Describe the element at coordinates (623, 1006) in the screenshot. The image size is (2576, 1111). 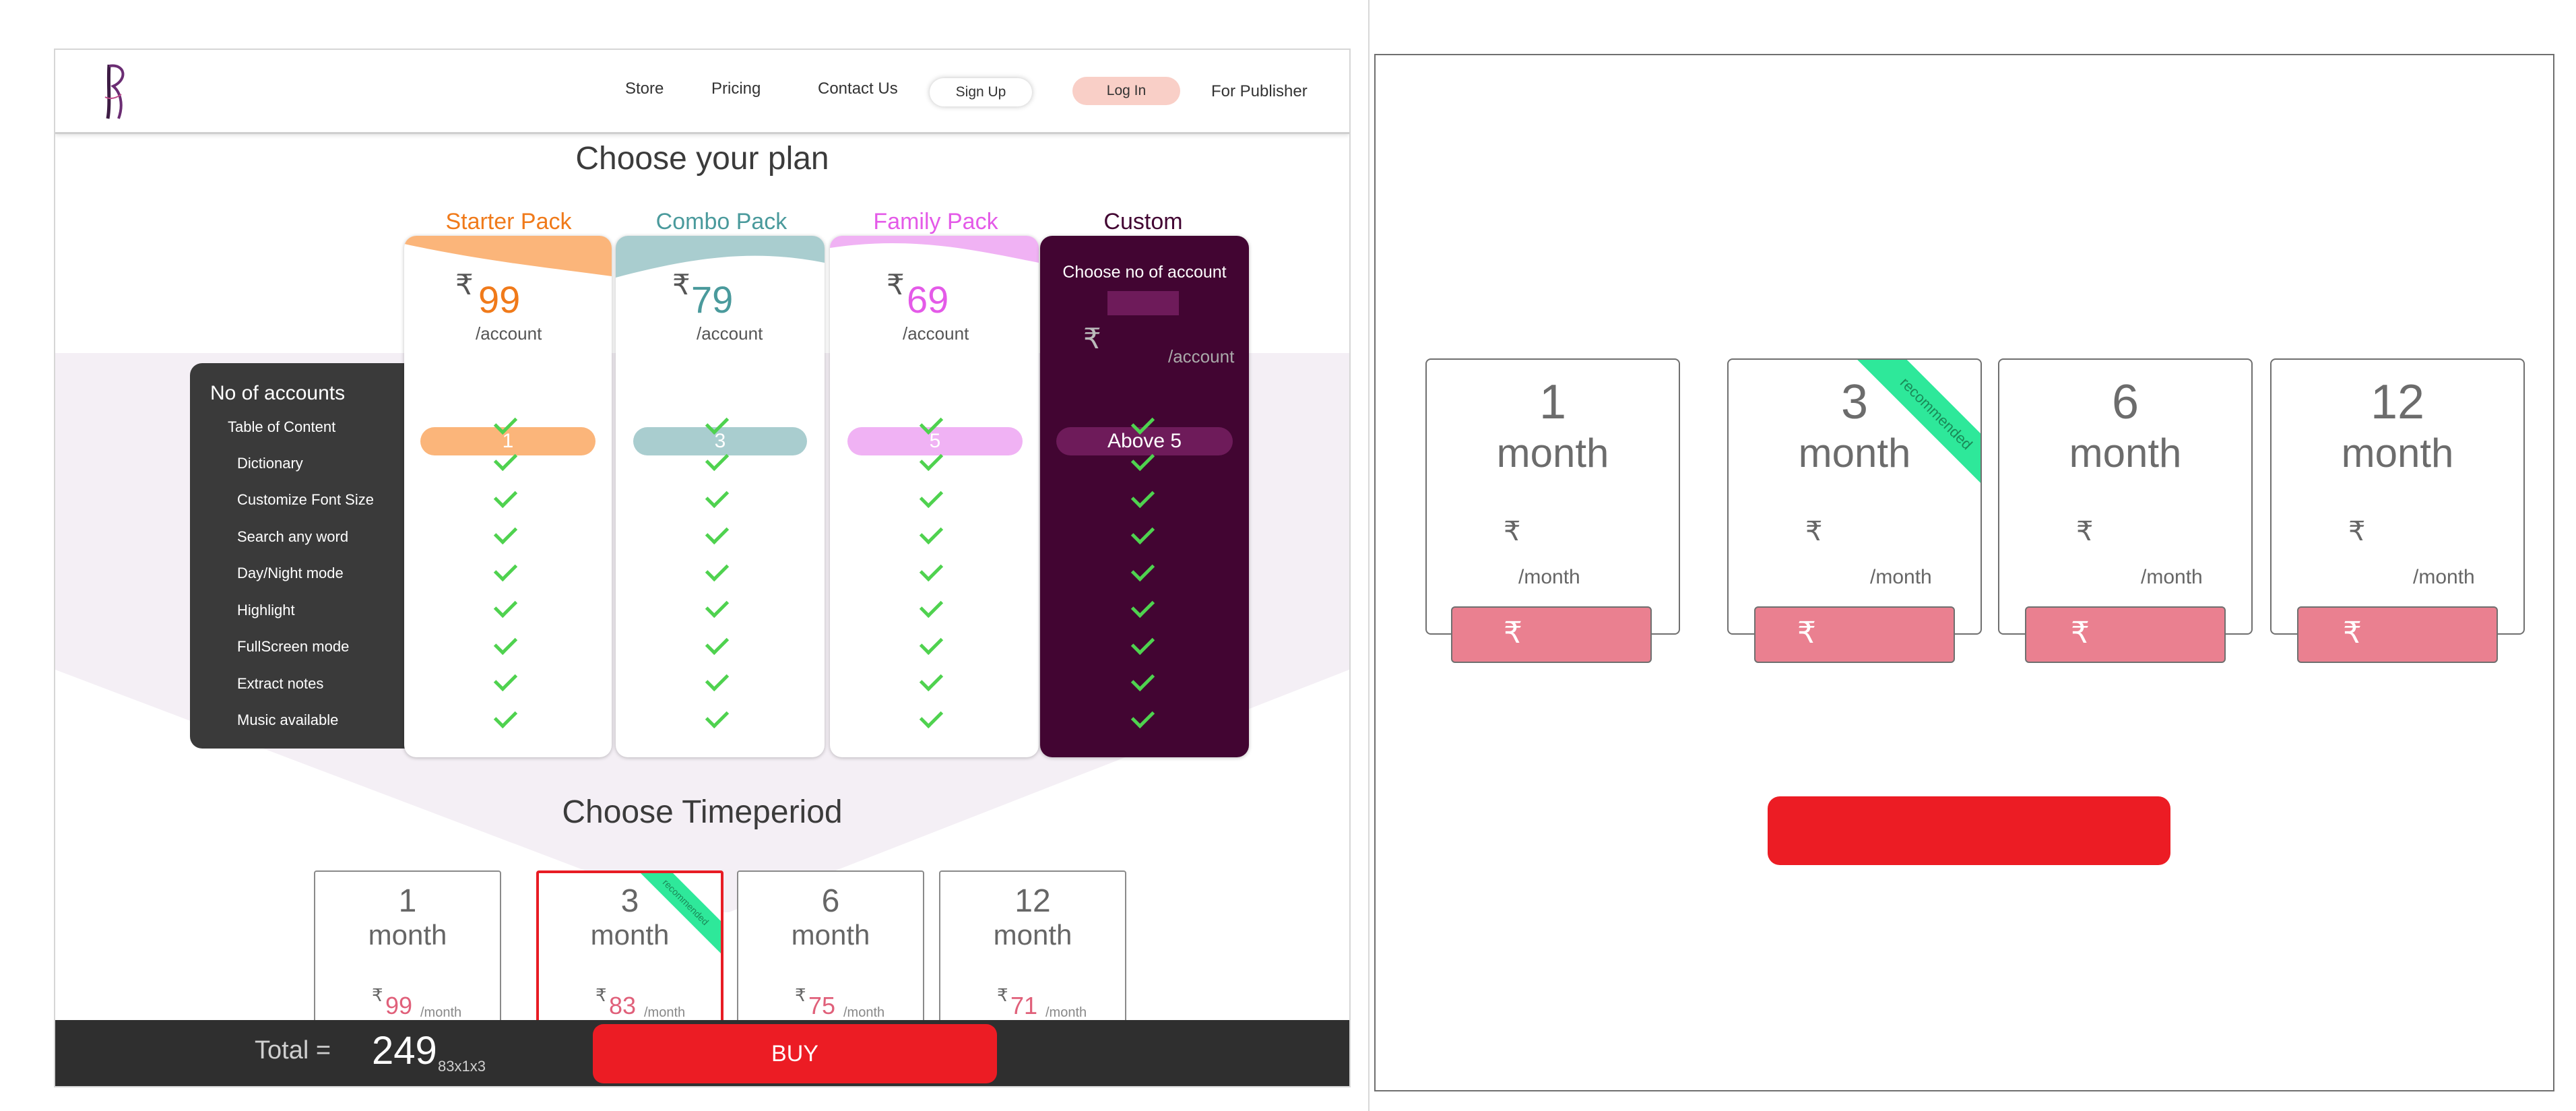
I see `month-price: 83` at that location.